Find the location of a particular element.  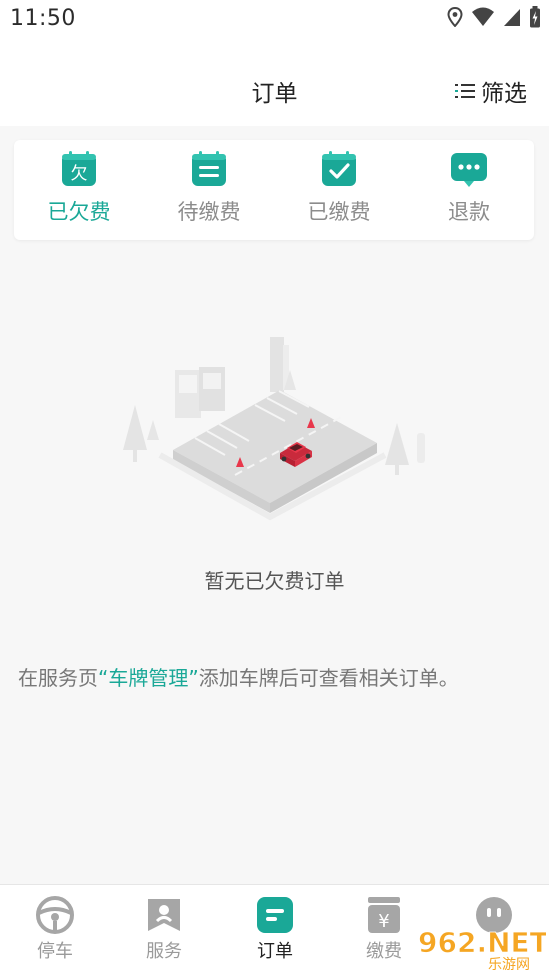

refund-chat-icon is located at coordinates (469, 169).